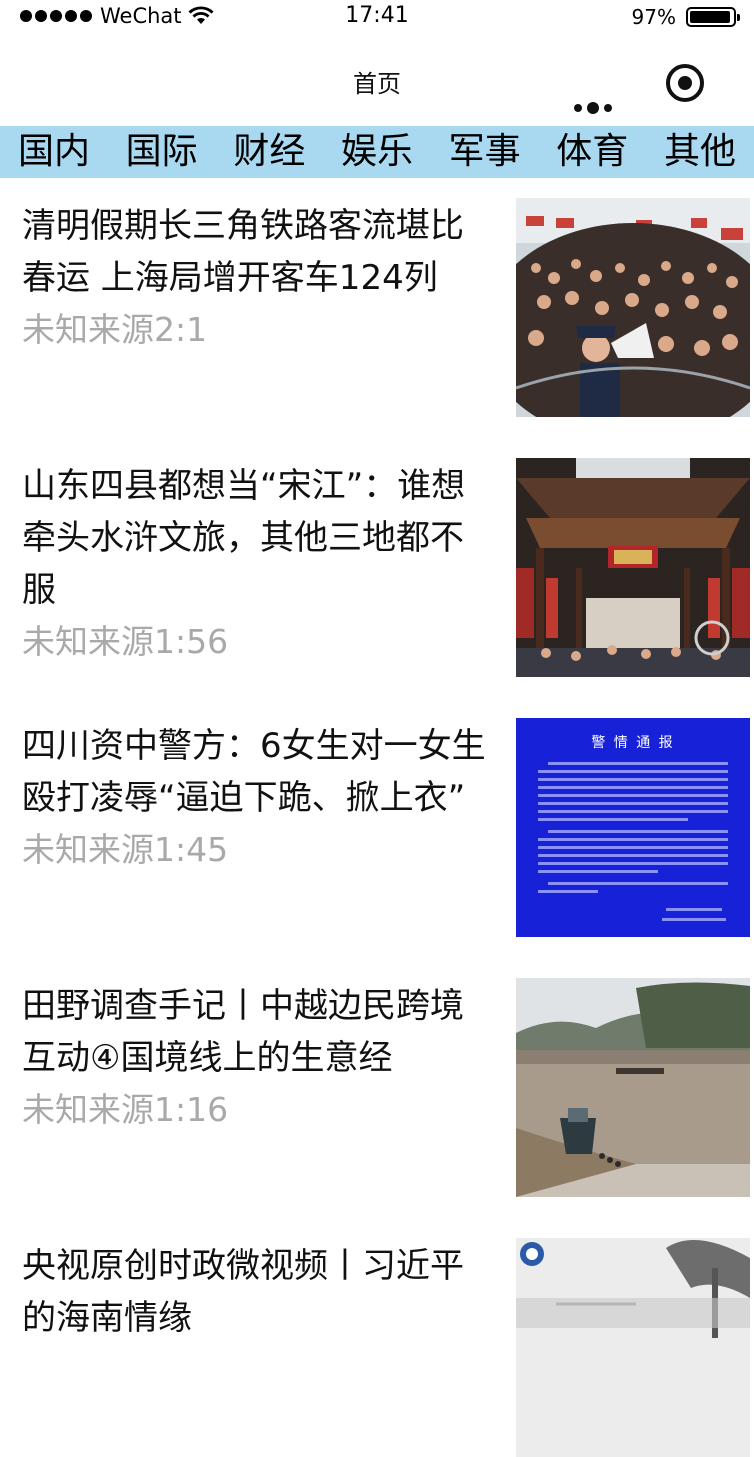 This screenshot has height=1457, width=754. Describe the element at coordinates (244, 538) in the screenshot. I see `news-title: 山东四县都想当“宋江”：谁想牵头水浒文旅，其他三地都不服` at that location.